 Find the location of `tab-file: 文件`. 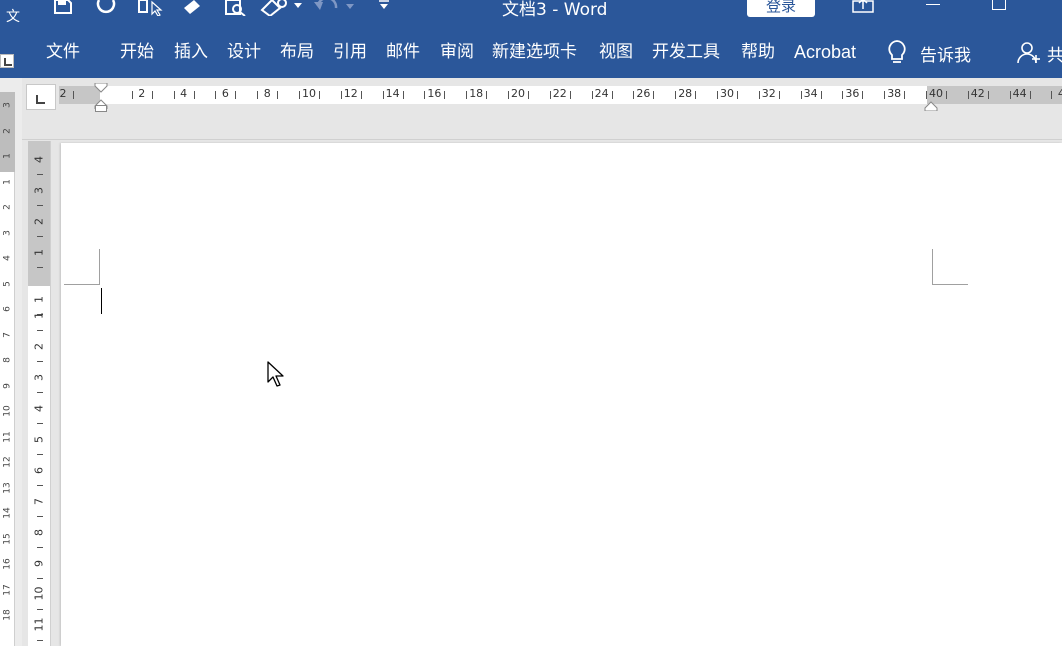

tab-file: 文件 is located at coordinates (63, 52).